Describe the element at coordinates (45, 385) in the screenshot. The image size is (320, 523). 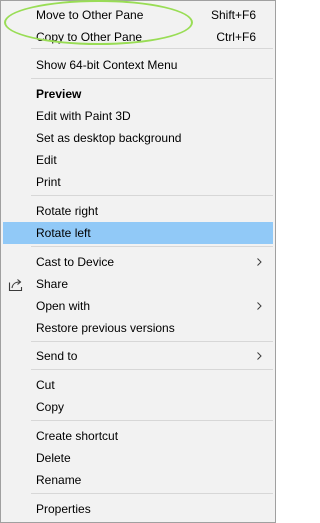
I see `menu-item-label: Cut` at that location.